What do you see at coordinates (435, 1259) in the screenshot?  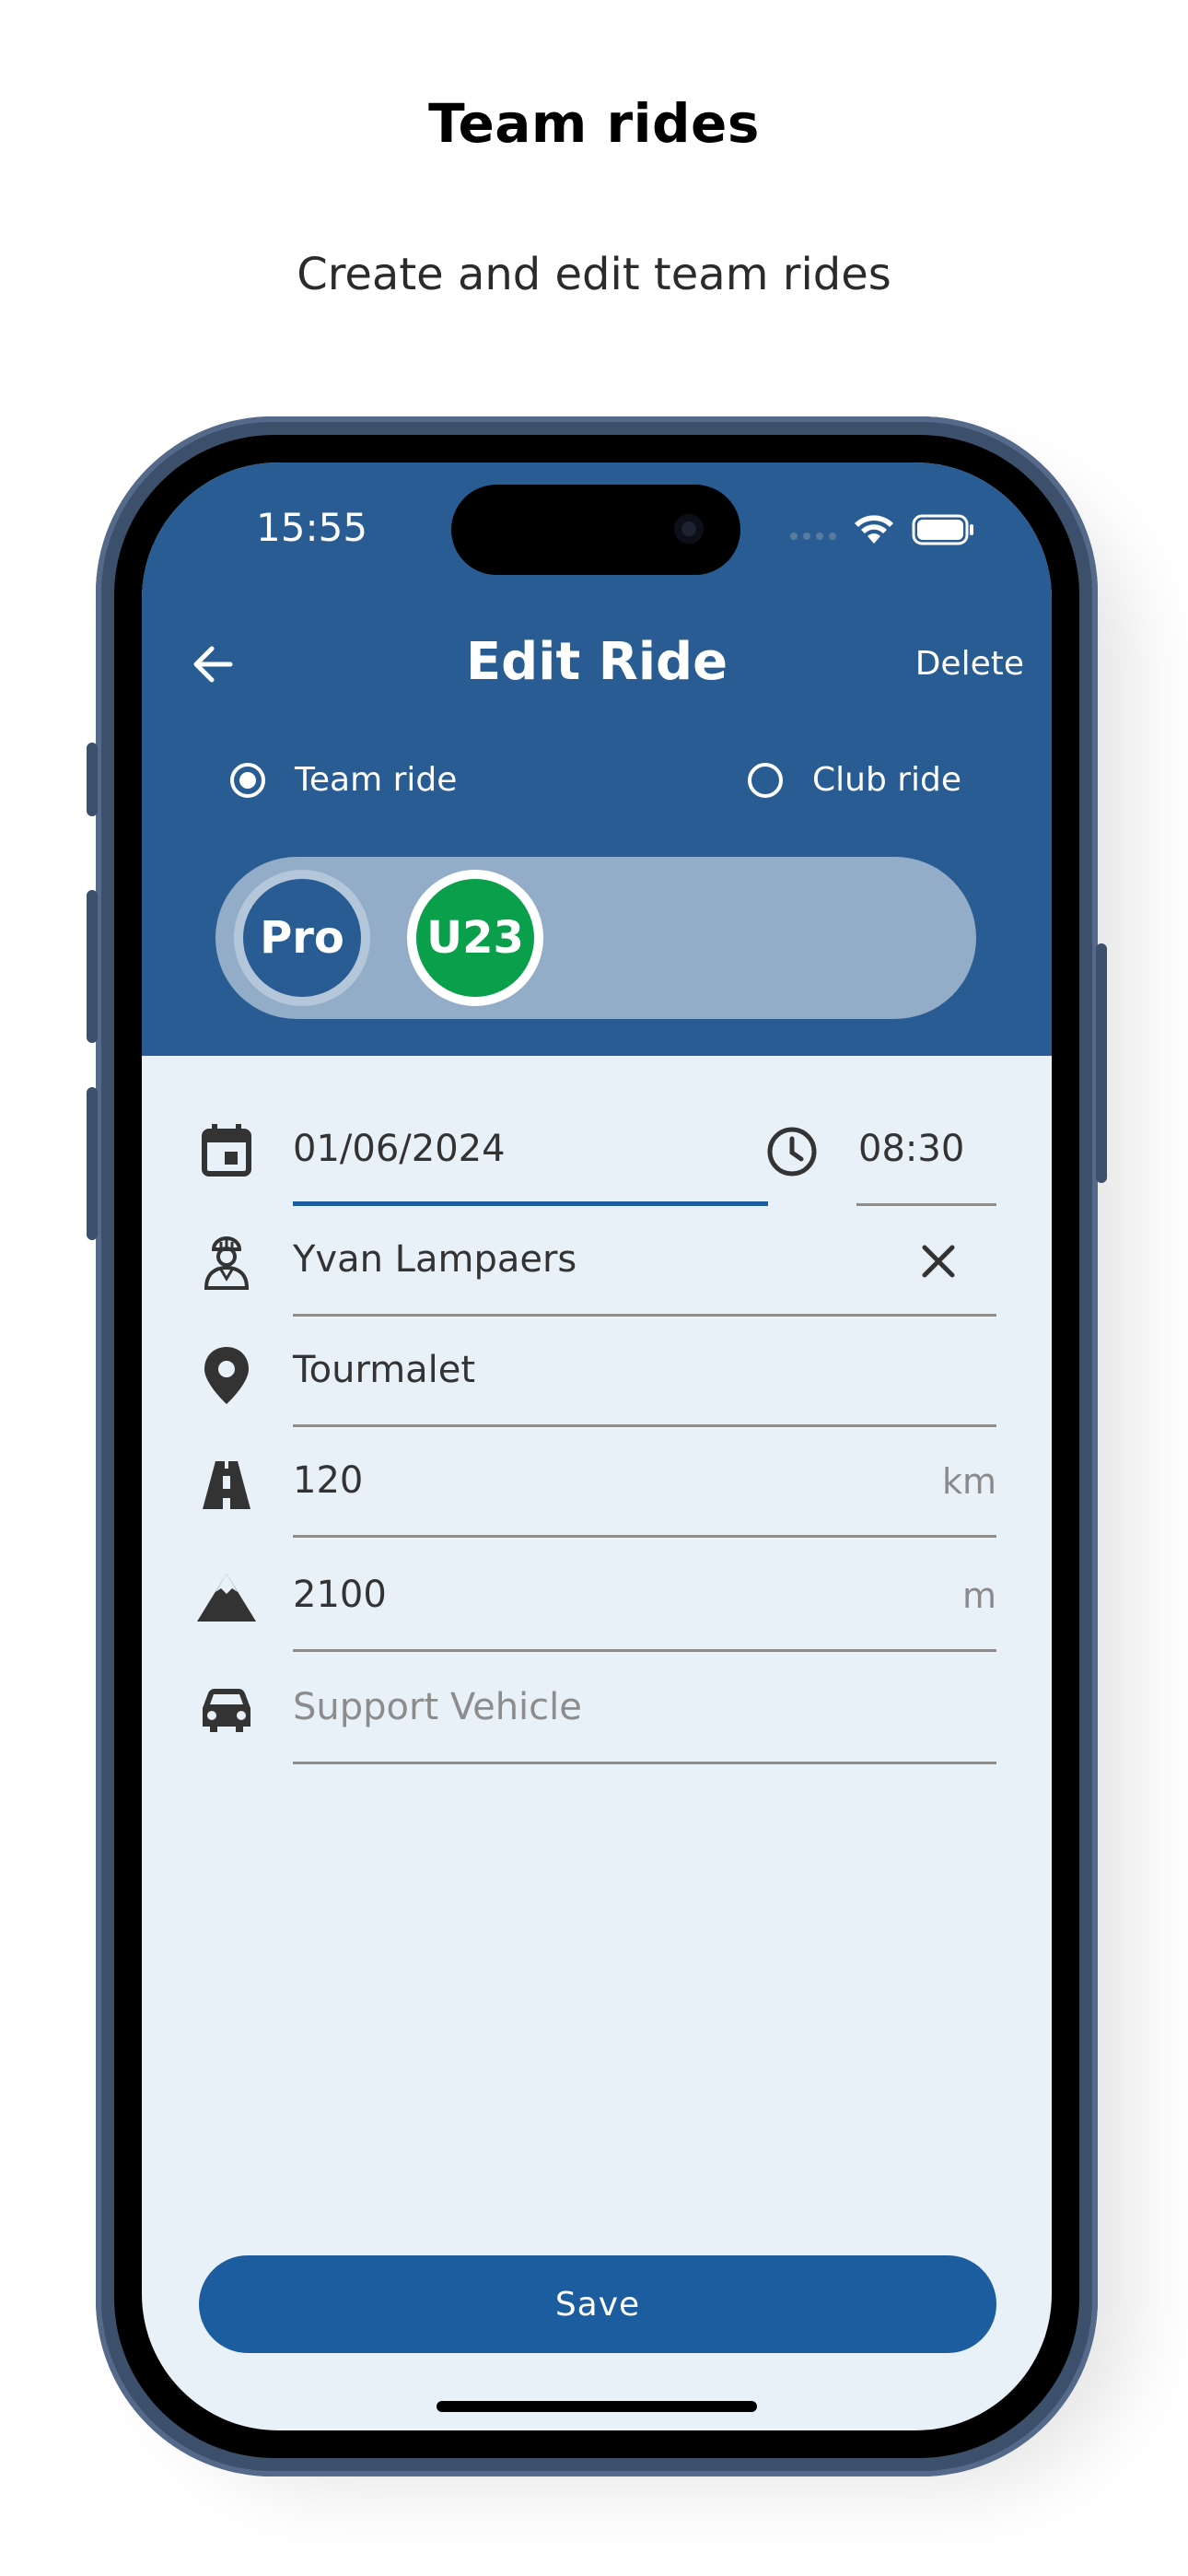 I see `rider-field: Yvan Lampaers` at bounding box center [435, 1259].